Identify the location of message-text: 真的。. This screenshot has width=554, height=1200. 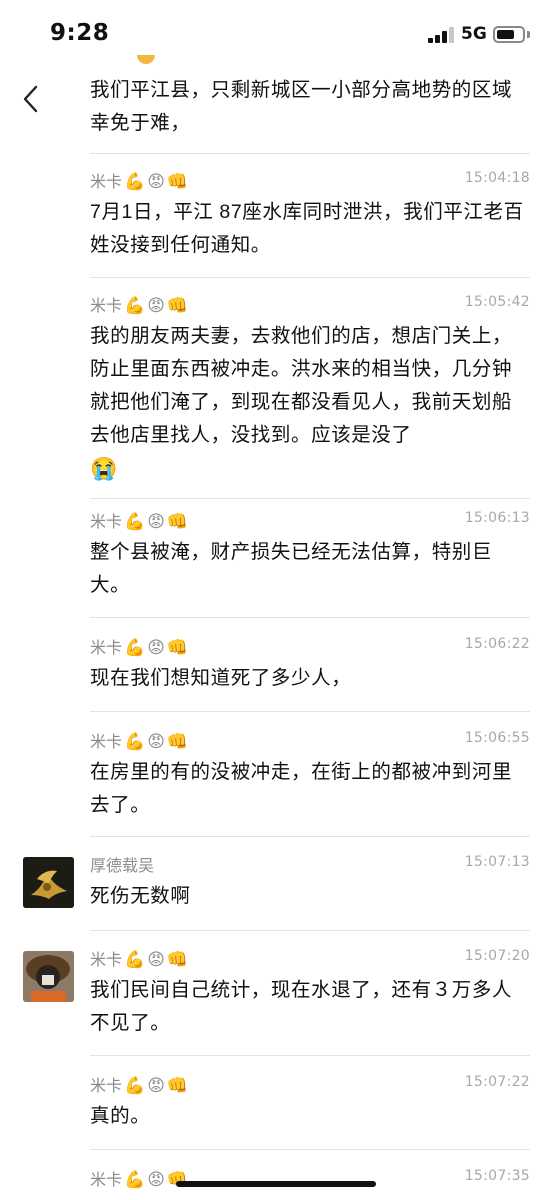
(120, 1116).